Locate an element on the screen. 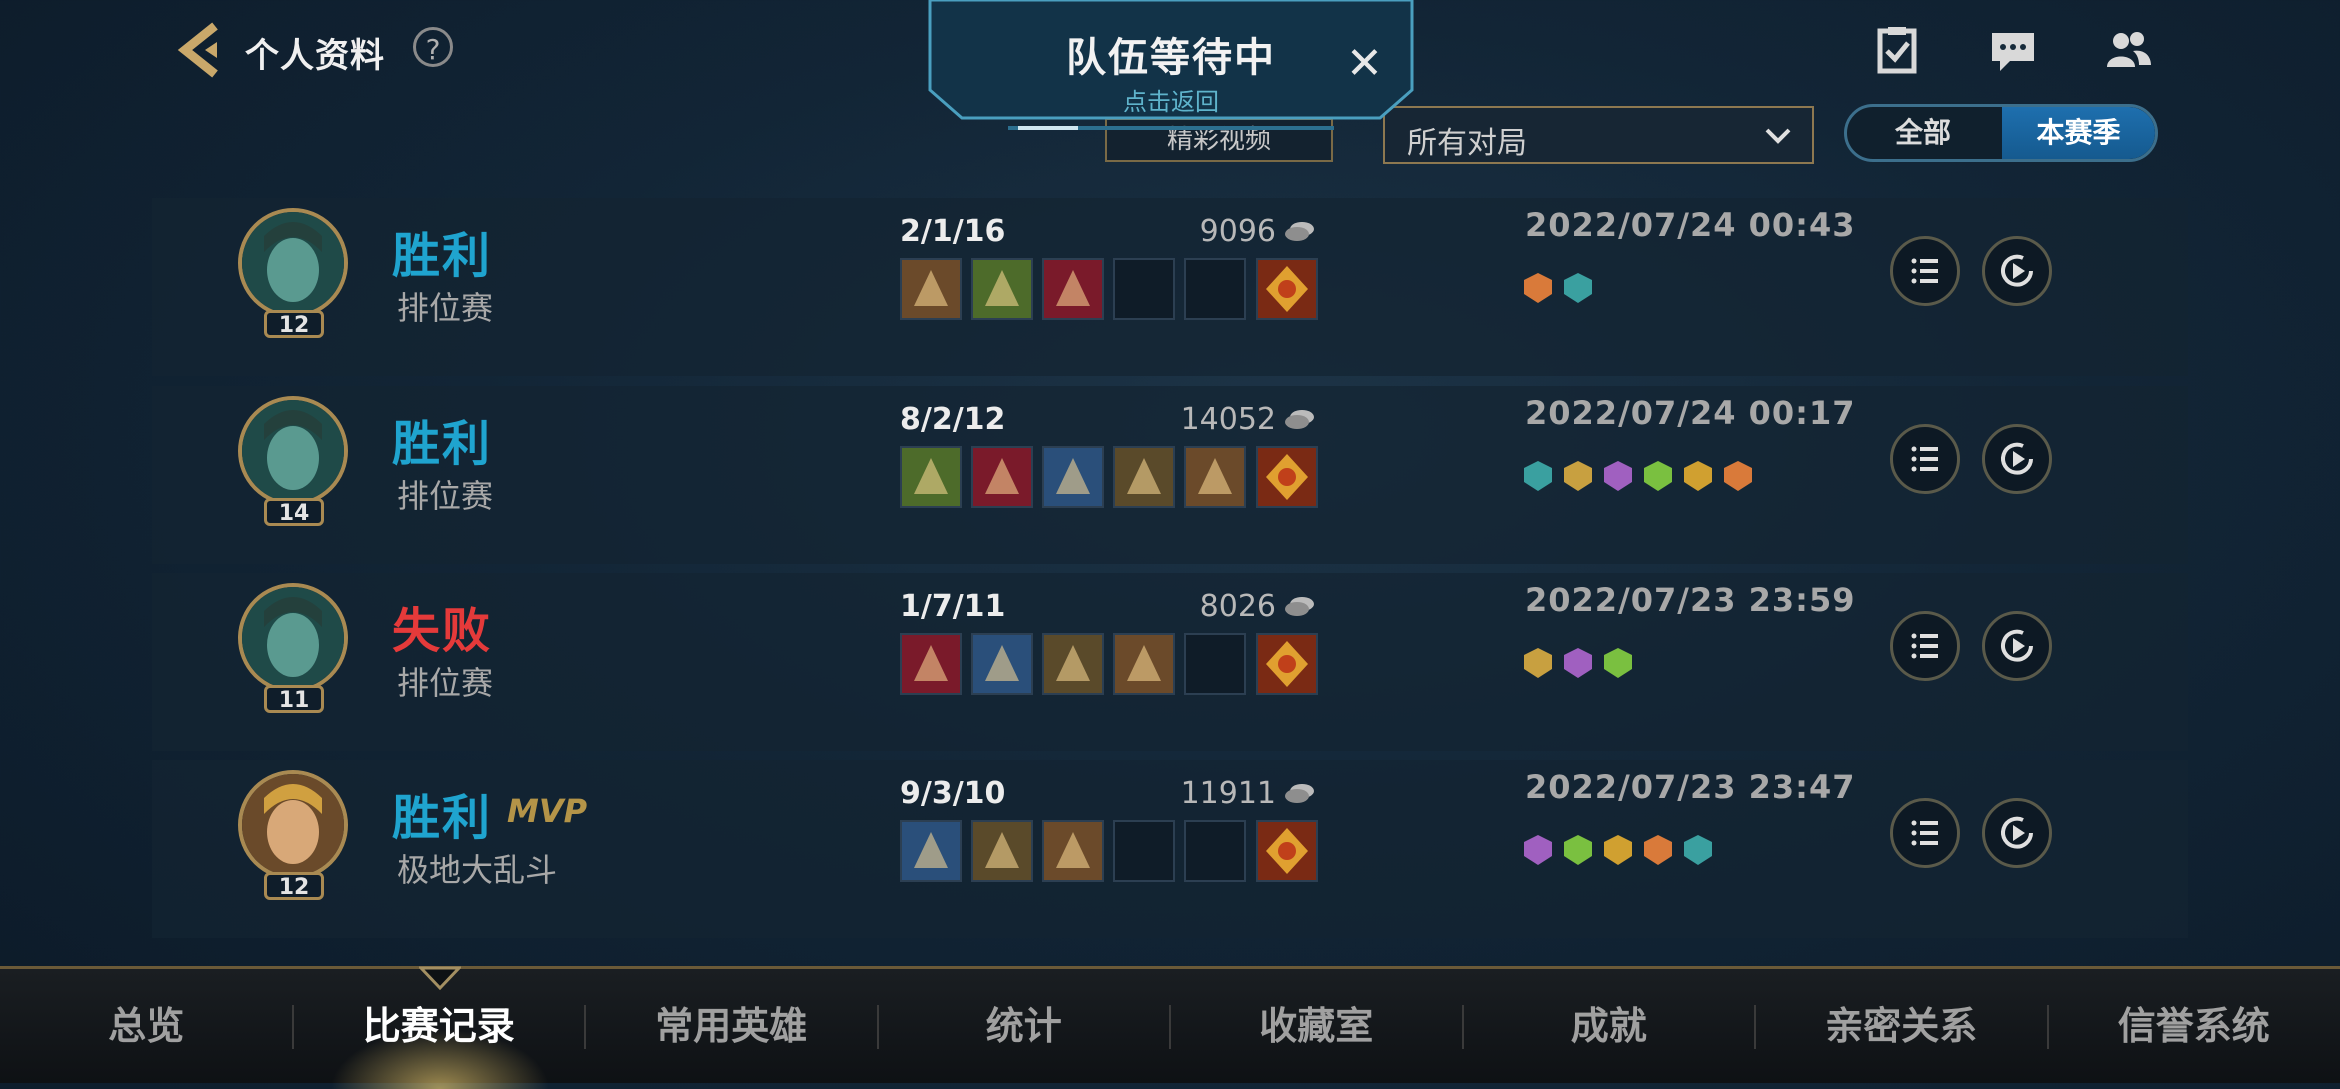 This screenshot has width=2340, height=1089. queue-title: 队伍等待中 is located at coordinates (1171, 54).